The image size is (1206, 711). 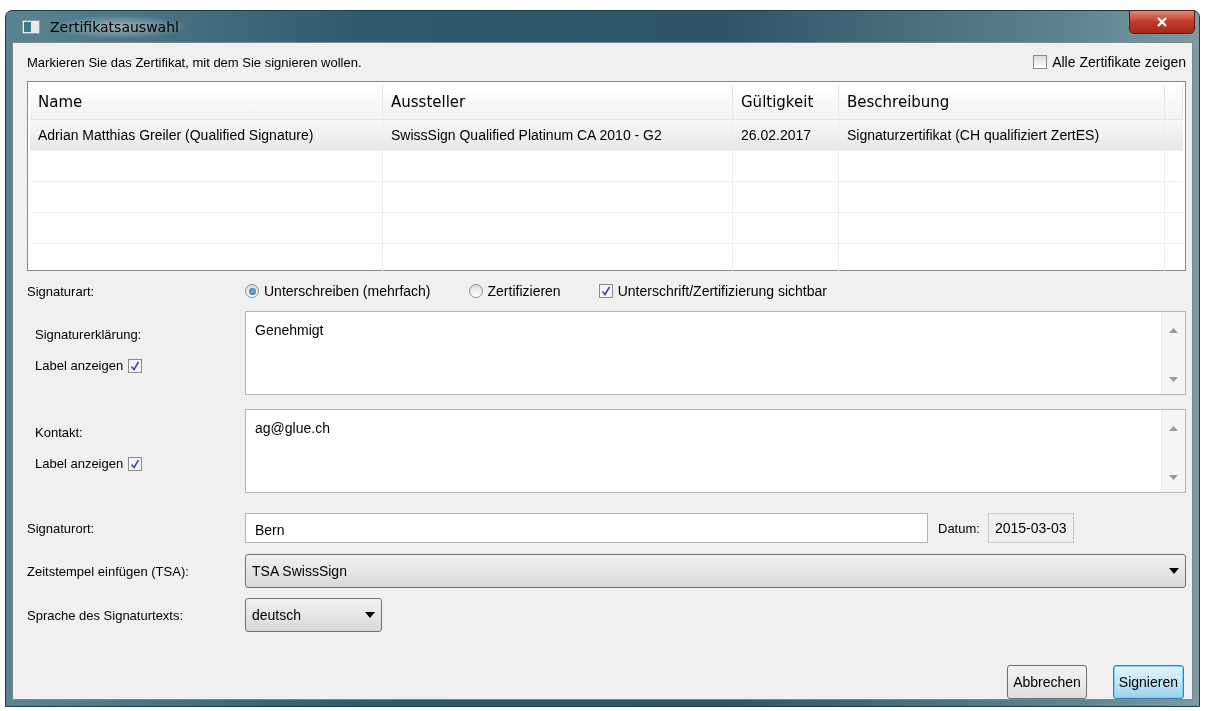 I want to click on window-icon, so click(x=31, y=26).